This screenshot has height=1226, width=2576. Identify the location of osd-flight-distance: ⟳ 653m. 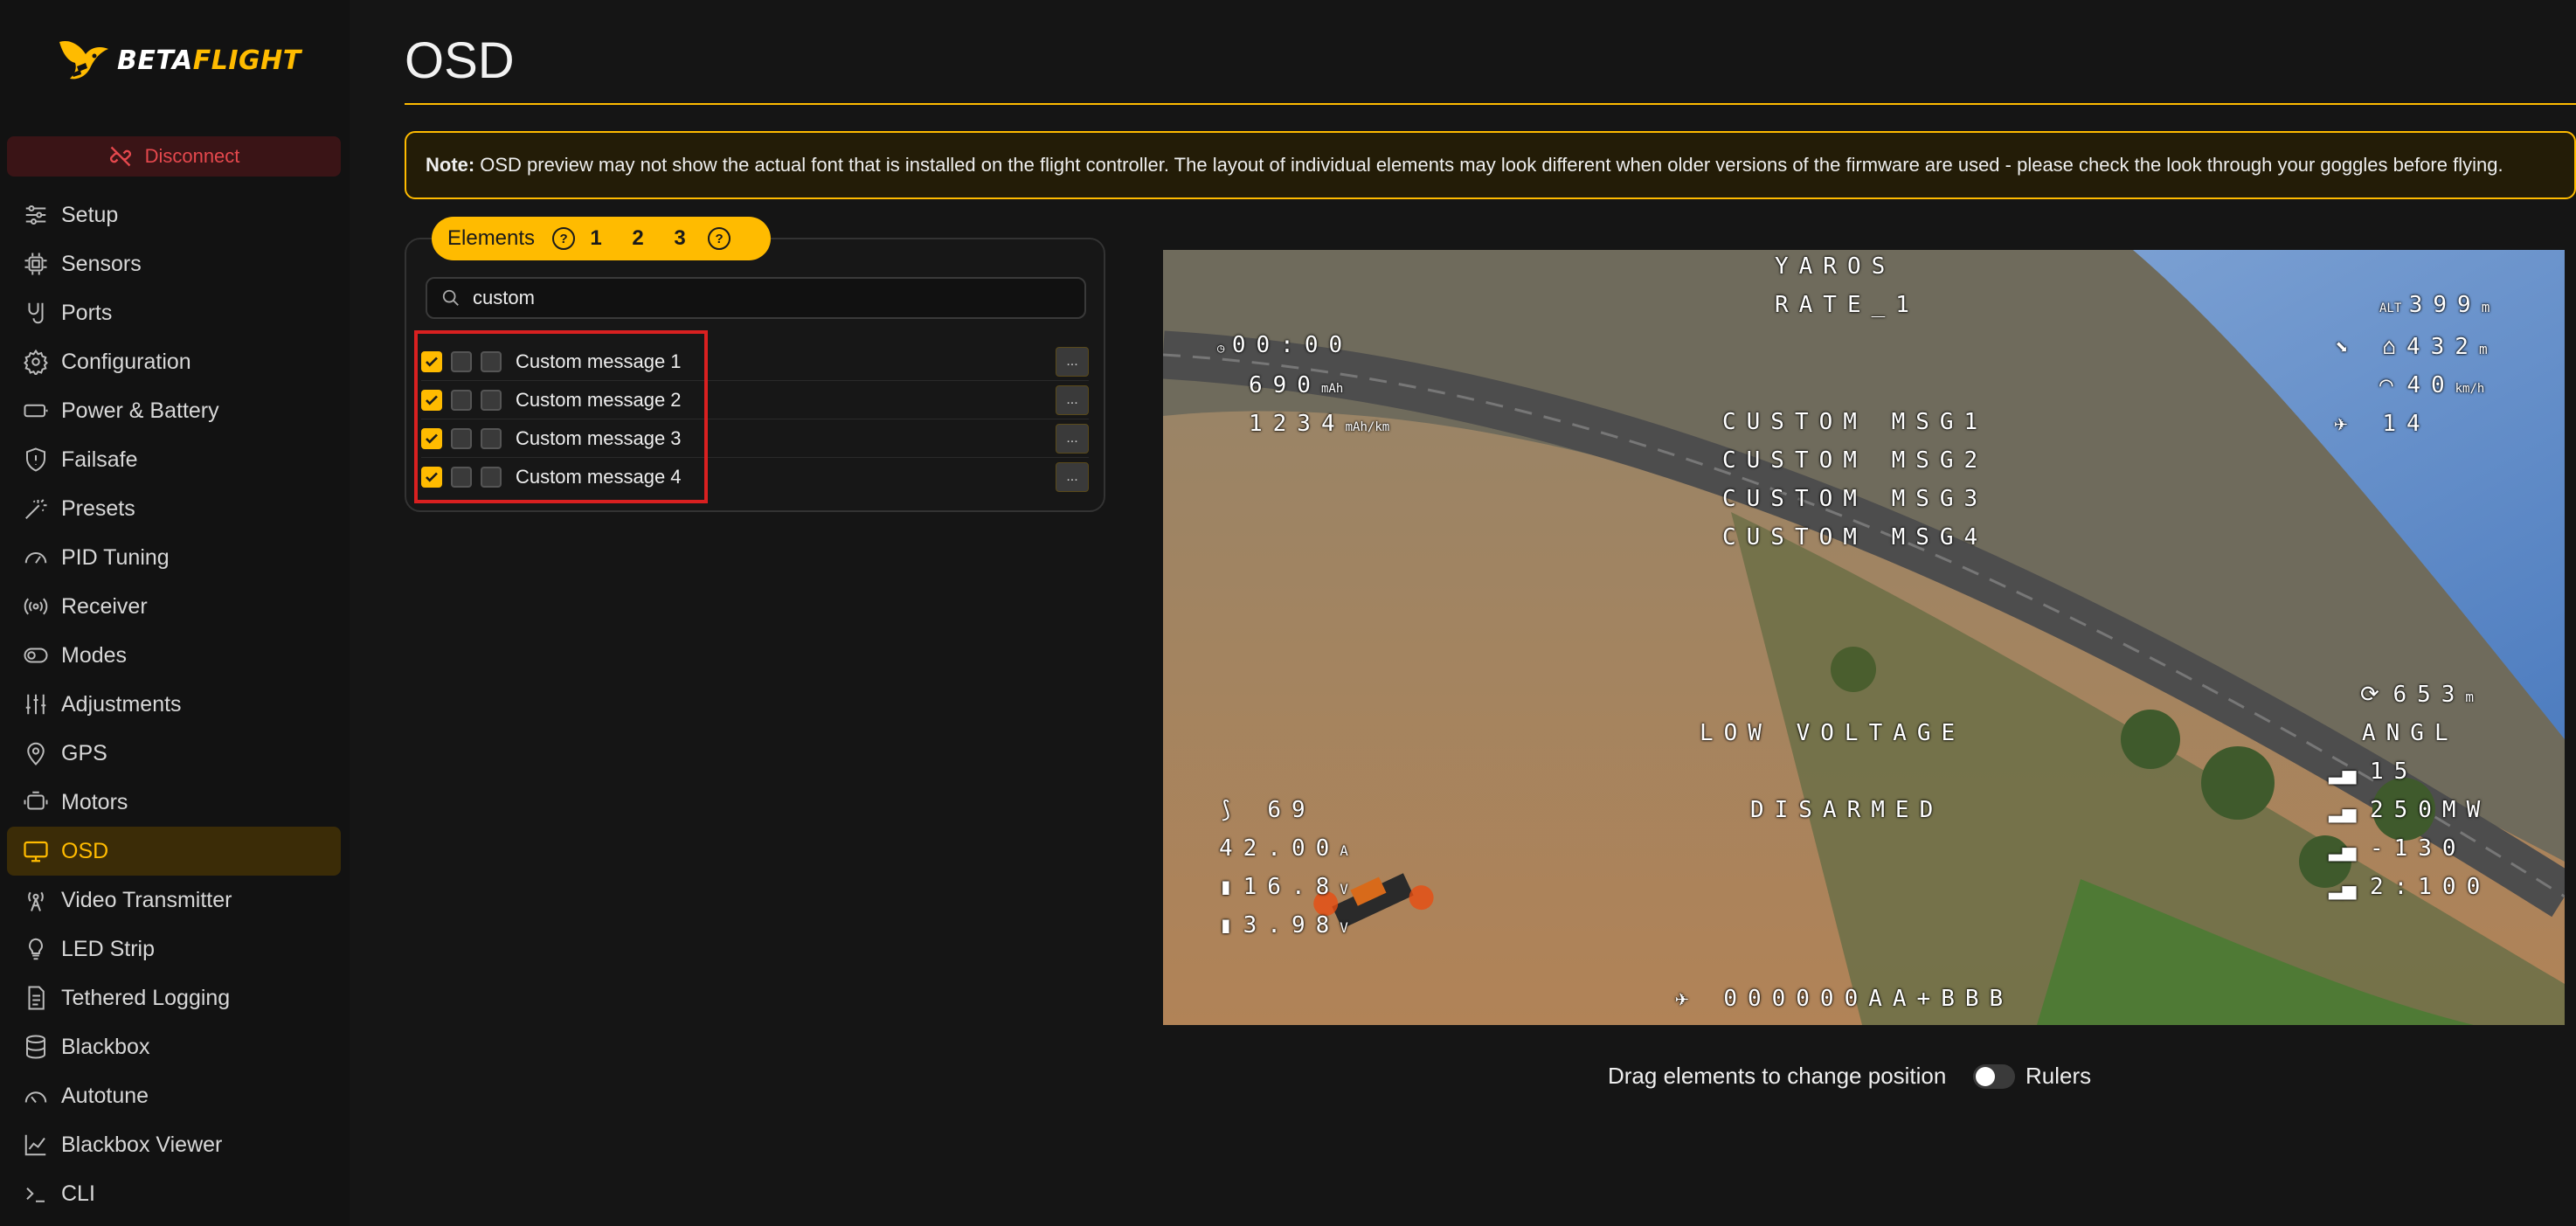
(2417, 695).